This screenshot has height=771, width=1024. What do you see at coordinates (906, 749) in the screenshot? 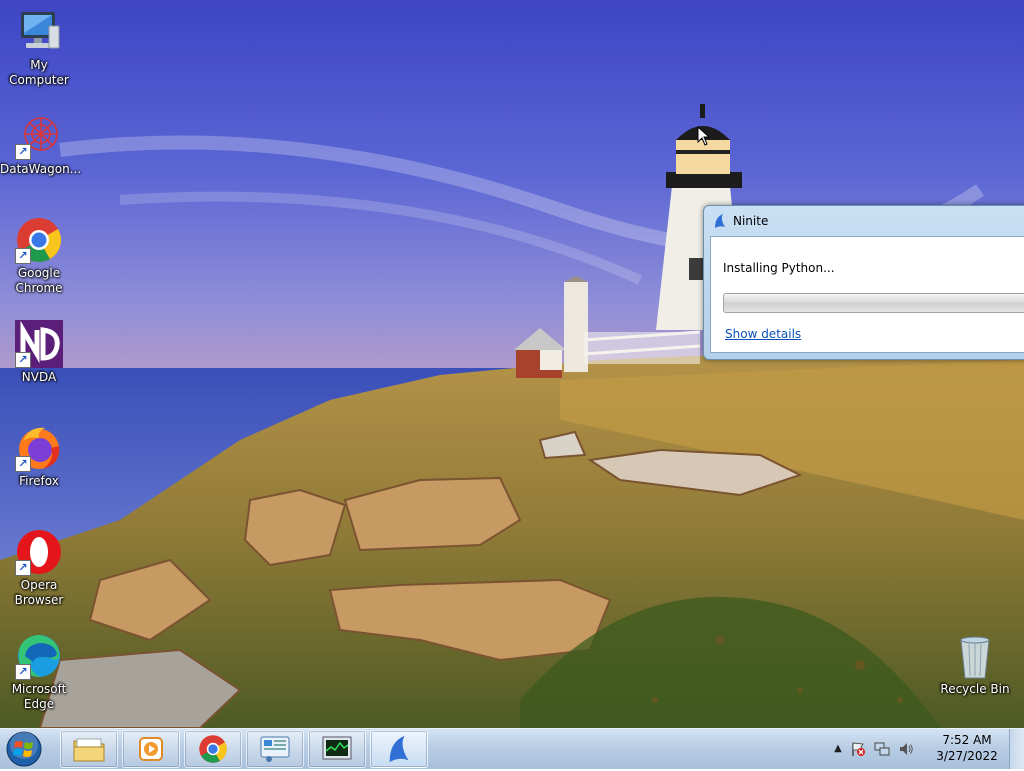
I see `volume-icon` at bounding box center [906, 749].